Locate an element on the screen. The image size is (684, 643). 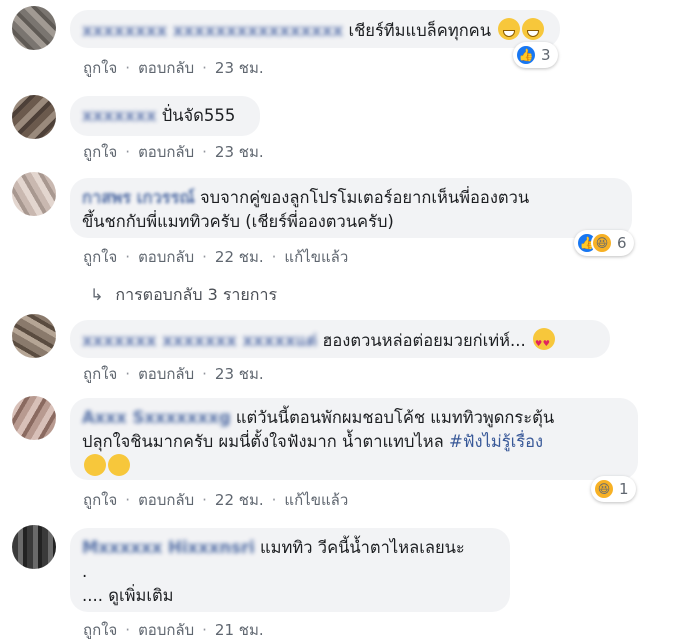
timestamp: 21 ชม. is located at coordinates (239, 630).